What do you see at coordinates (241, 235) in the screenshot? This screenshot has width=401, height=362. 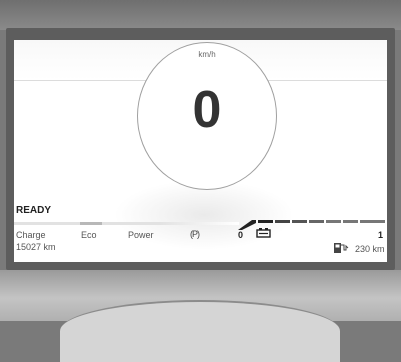 I see `gauge-min-value: 0` at bounding box center [241, 235].